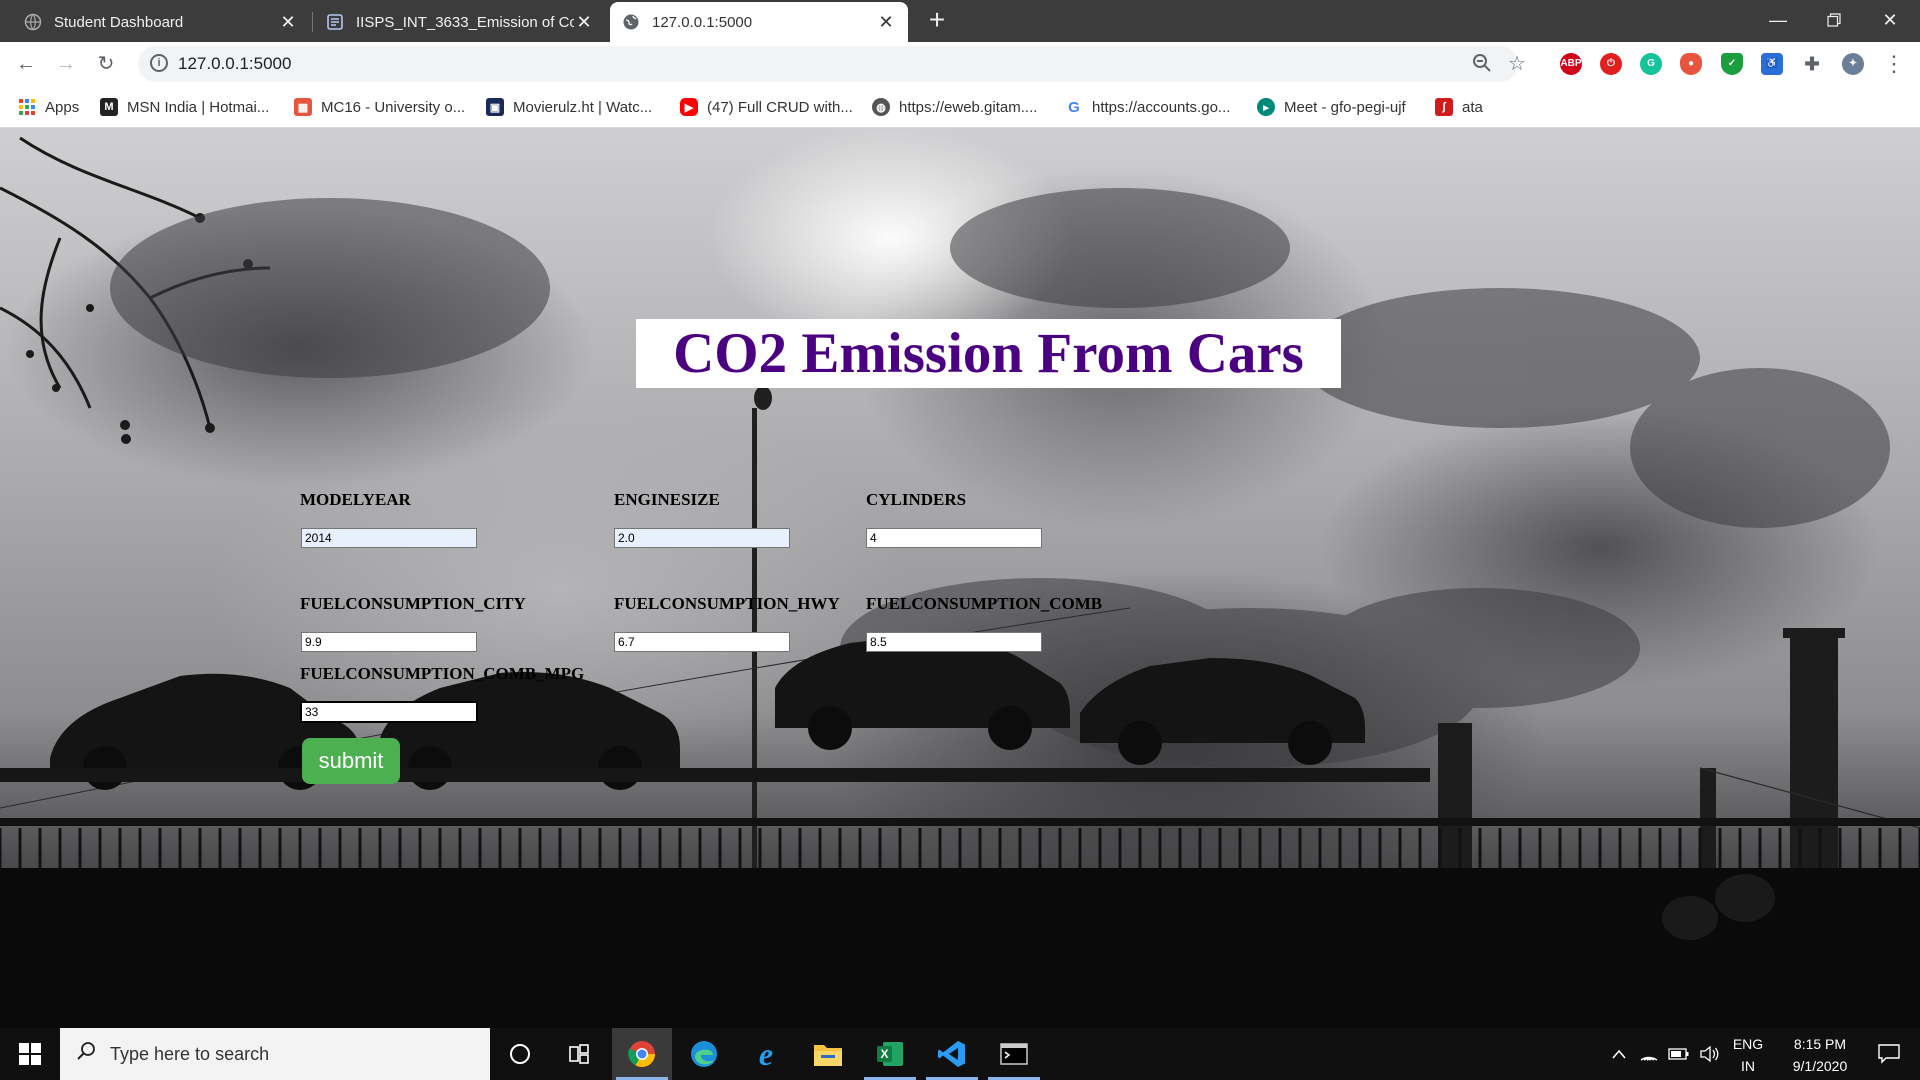 This screenshot has height=1080, width=1920. What do you see at coordinates (1014, 1054) in the screenshot?
I see `terminal-icon` at bounding box center [1014, 1054].